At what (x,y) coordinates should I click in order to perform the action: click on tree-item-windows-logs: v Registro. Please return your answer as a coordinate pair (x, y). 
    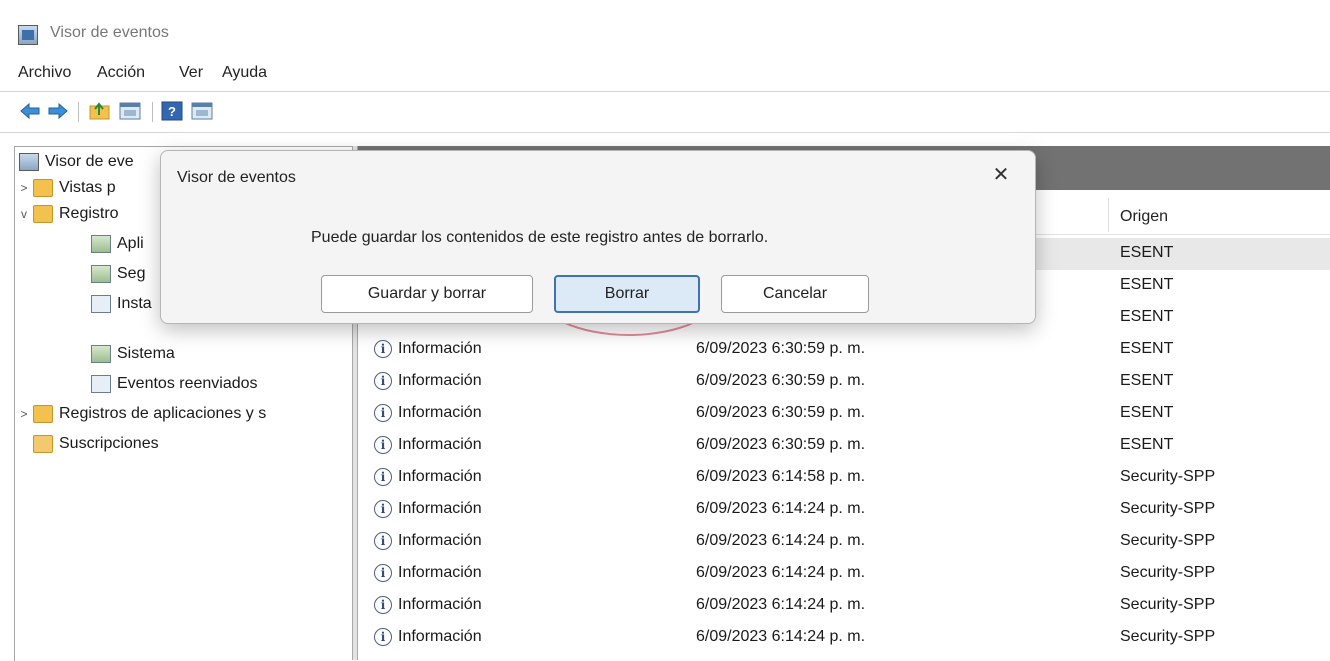
    Looking at the image, I should click on (67, 214).